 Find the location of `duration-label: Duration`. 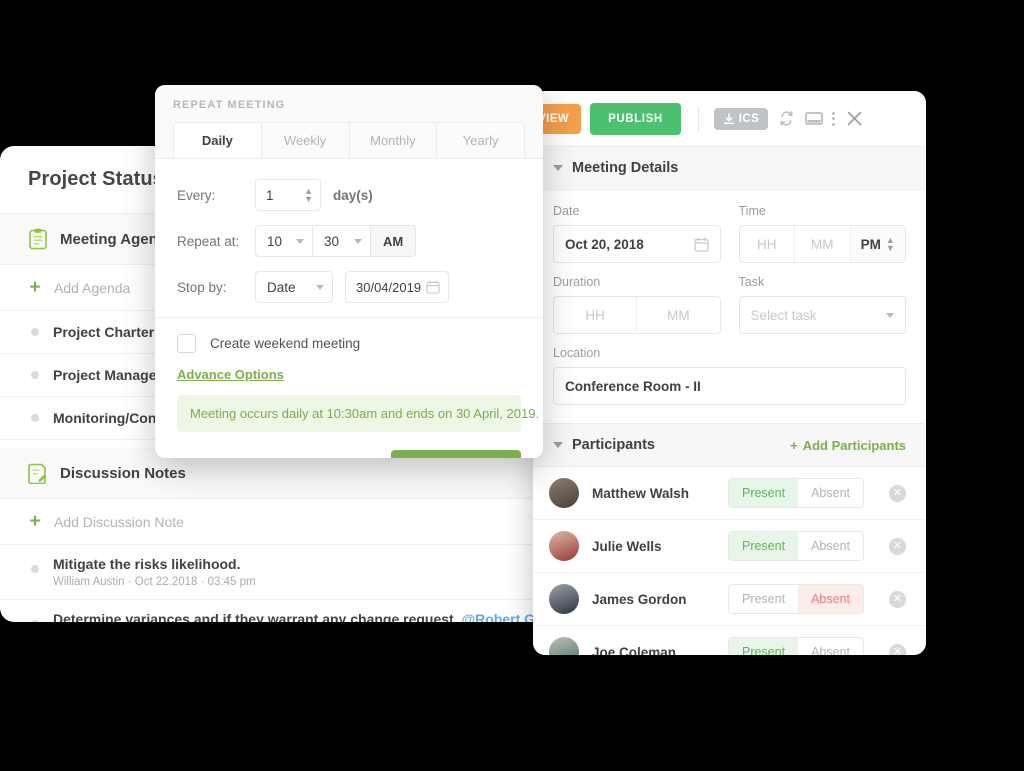

duration-label: Duration is located at coordinates (577, 282).